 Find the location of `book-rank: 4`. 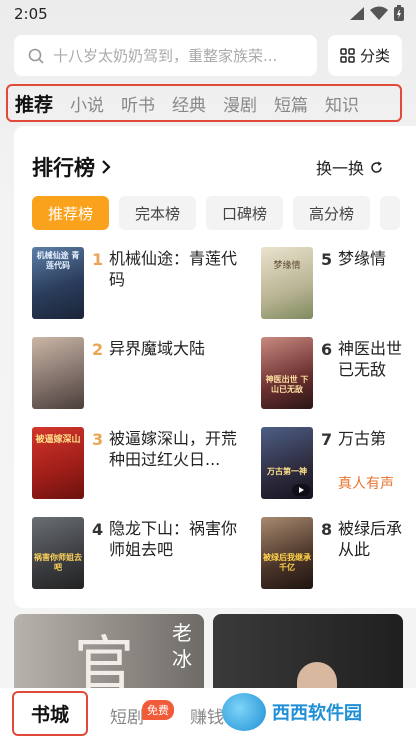

book-rank: 4 is located at coordinates (98, 529).